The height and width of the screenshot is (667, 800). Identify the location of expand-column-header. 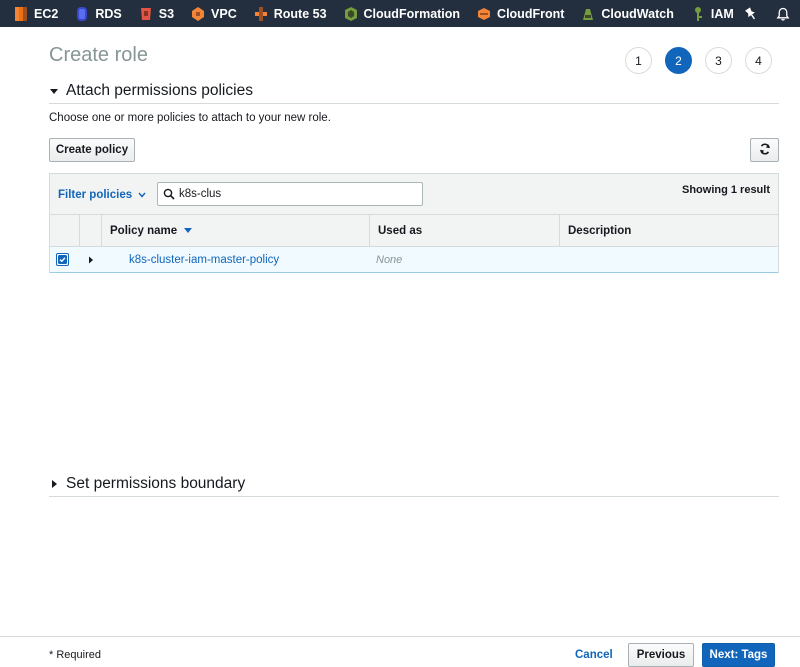
(91, 230).